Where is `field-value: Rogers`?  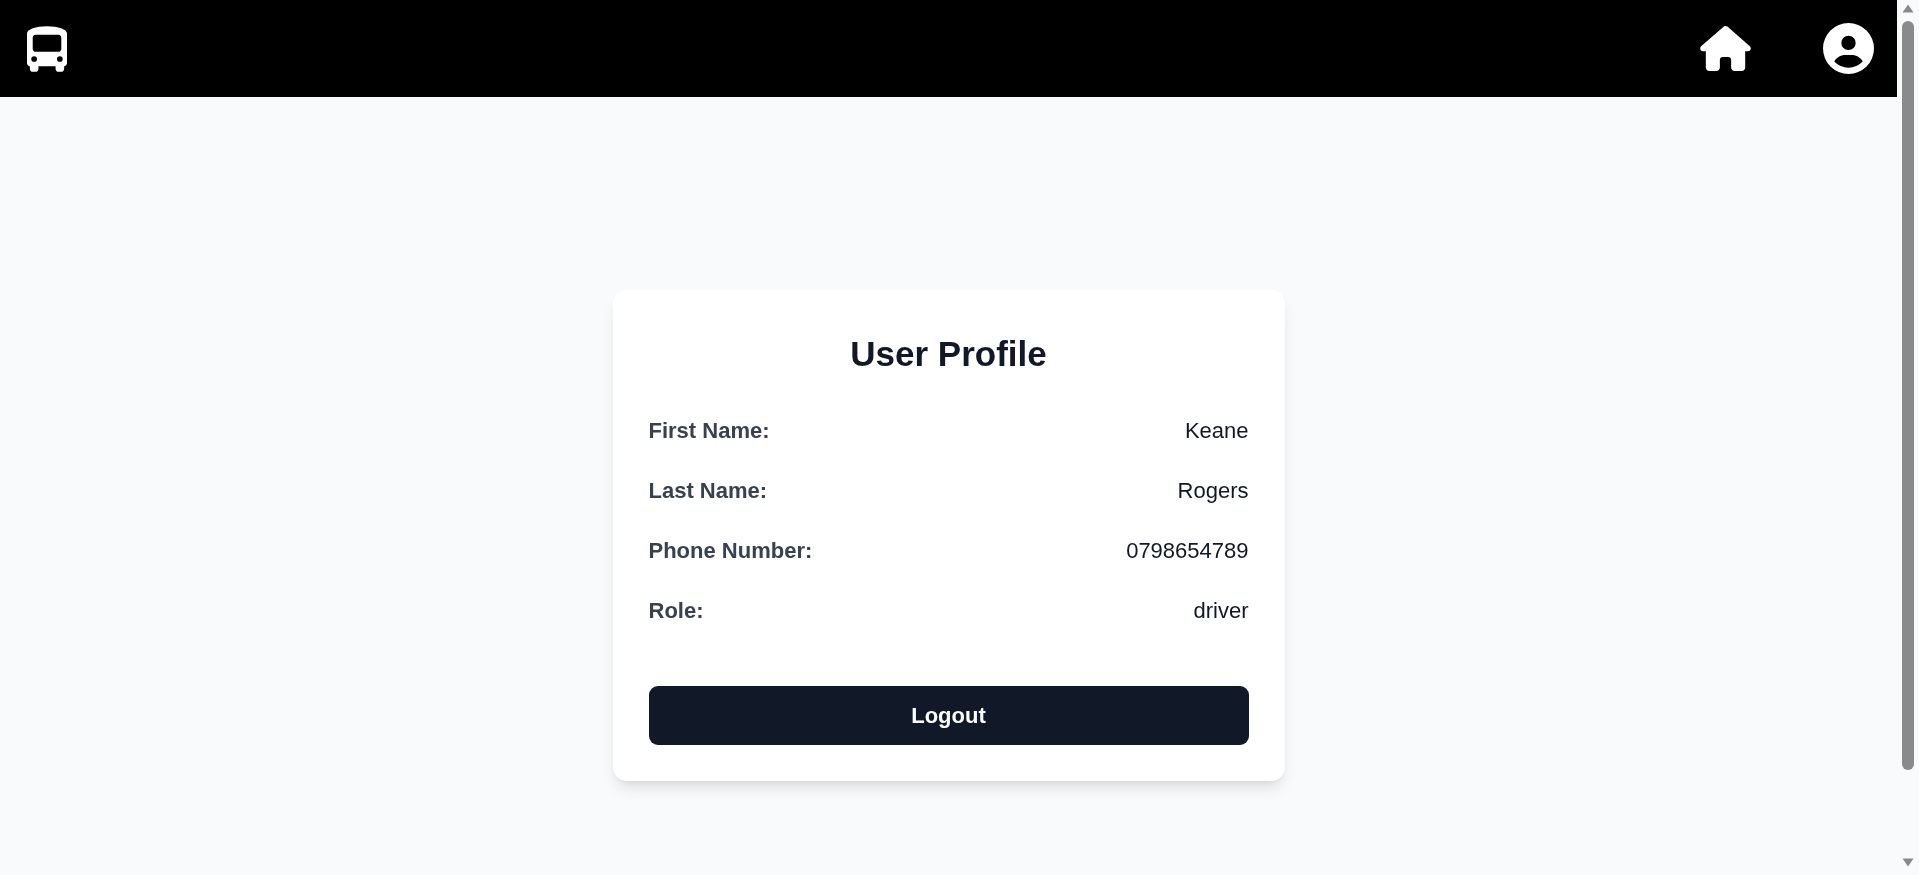 field-value: Rogers is located at coordinates (1213, 491).